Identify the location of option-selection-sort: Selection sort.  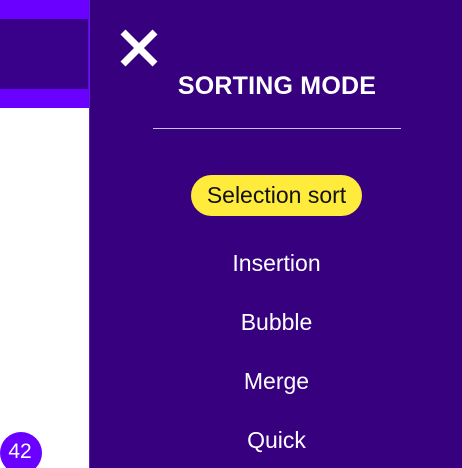
(276, 195).